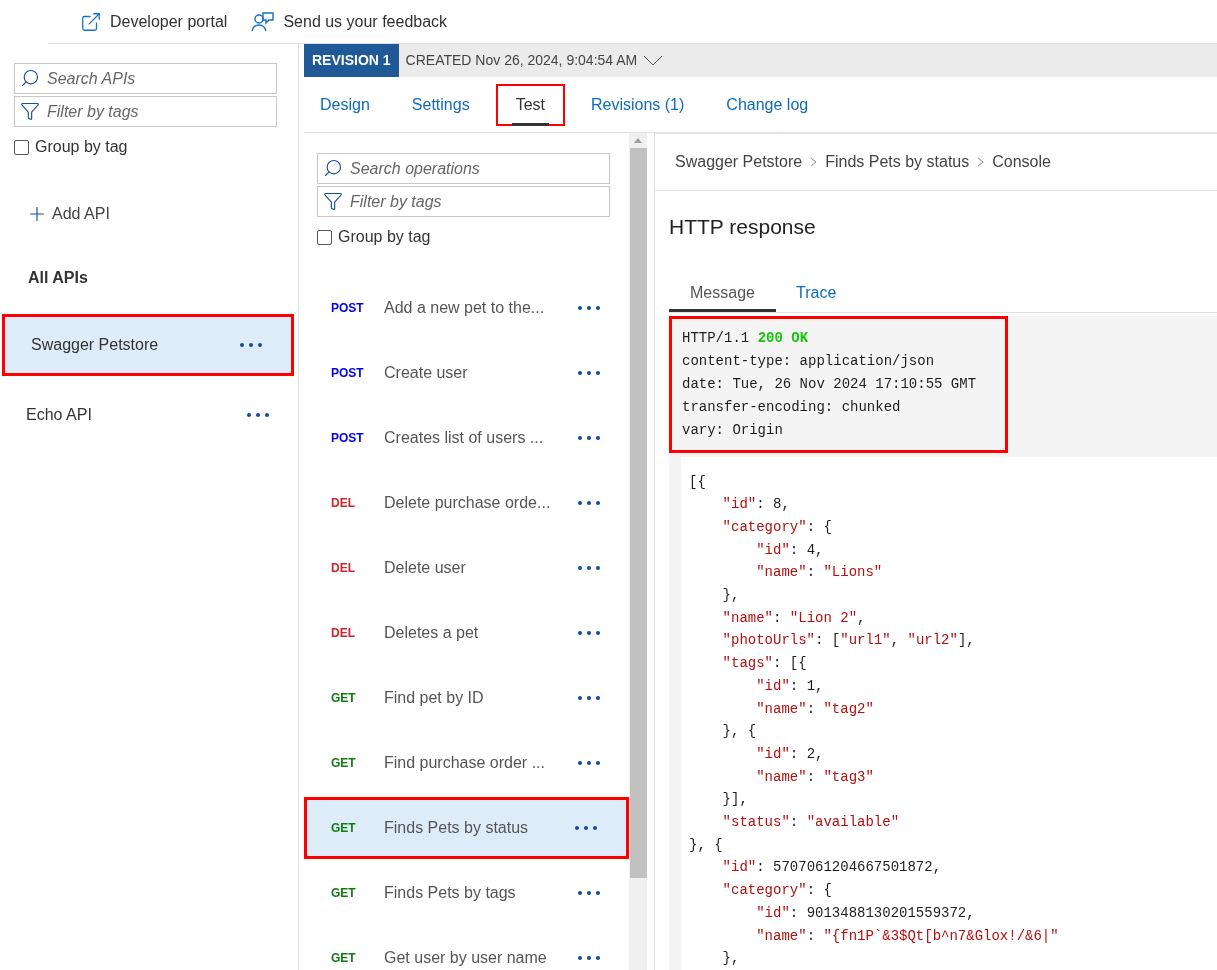  Describe the element at coordinates (830, 384) in the screenshot. I see `header-line: date: Tue, 26 Nov 2024 17:10:55 GMT` at that location.